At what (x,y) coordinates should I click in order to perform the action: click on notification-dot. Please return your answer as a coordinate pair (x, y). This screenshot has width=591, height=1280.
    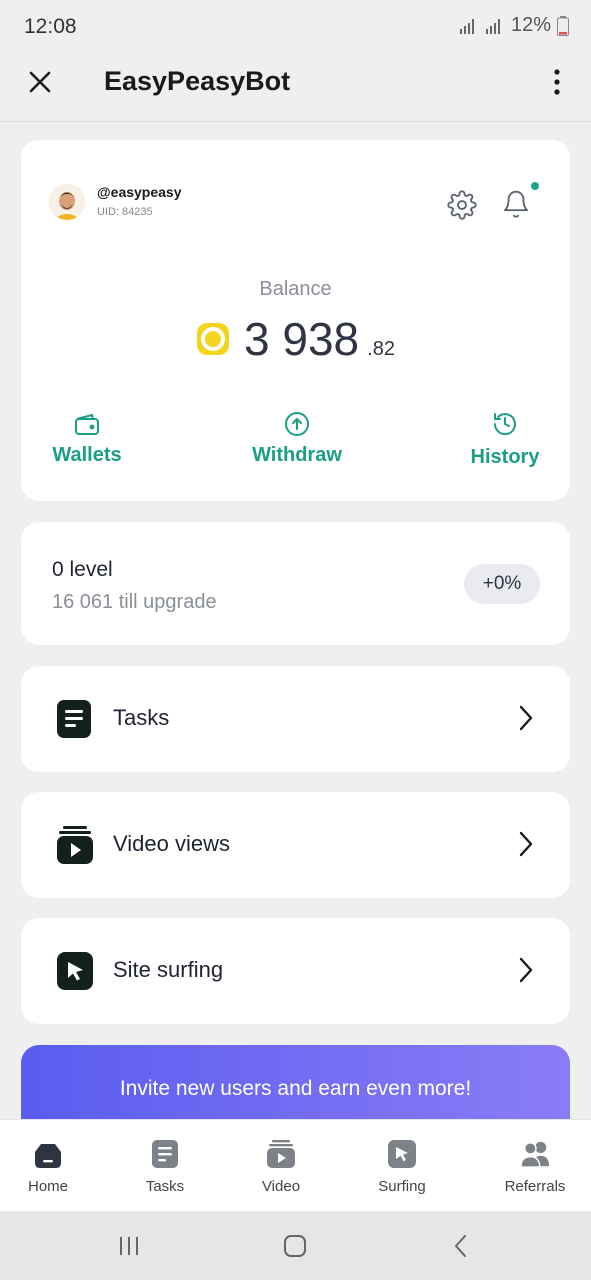
    Looking at the image, I should click on (535, 186).